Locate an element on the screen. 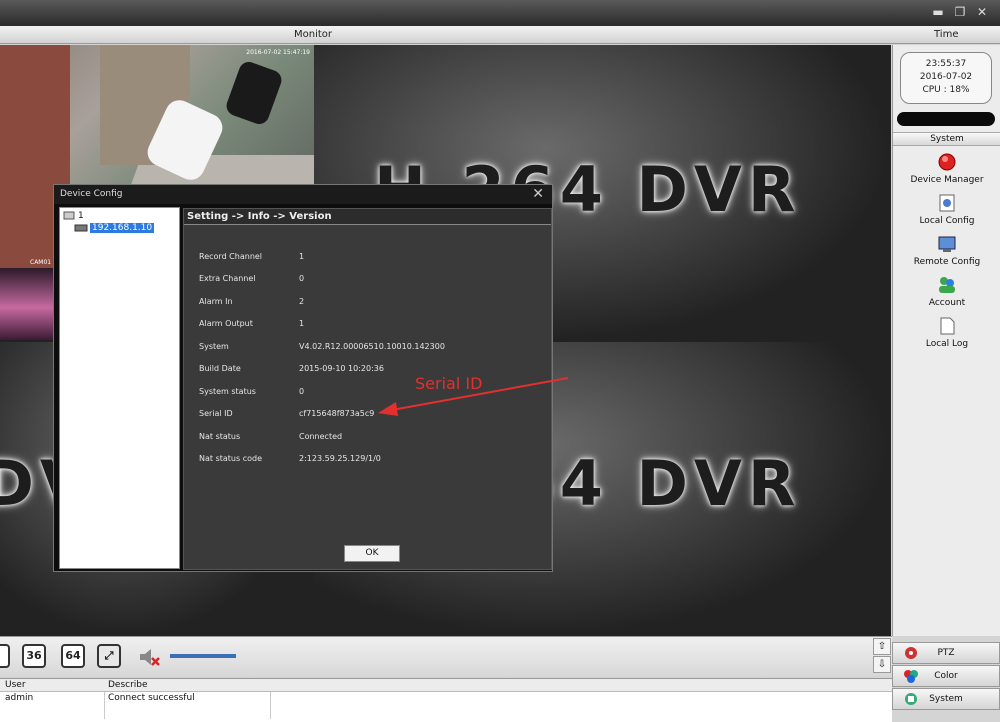 This screenshot has height=722, width=1000. ok-button: OK is located at coordinates (372, 553).